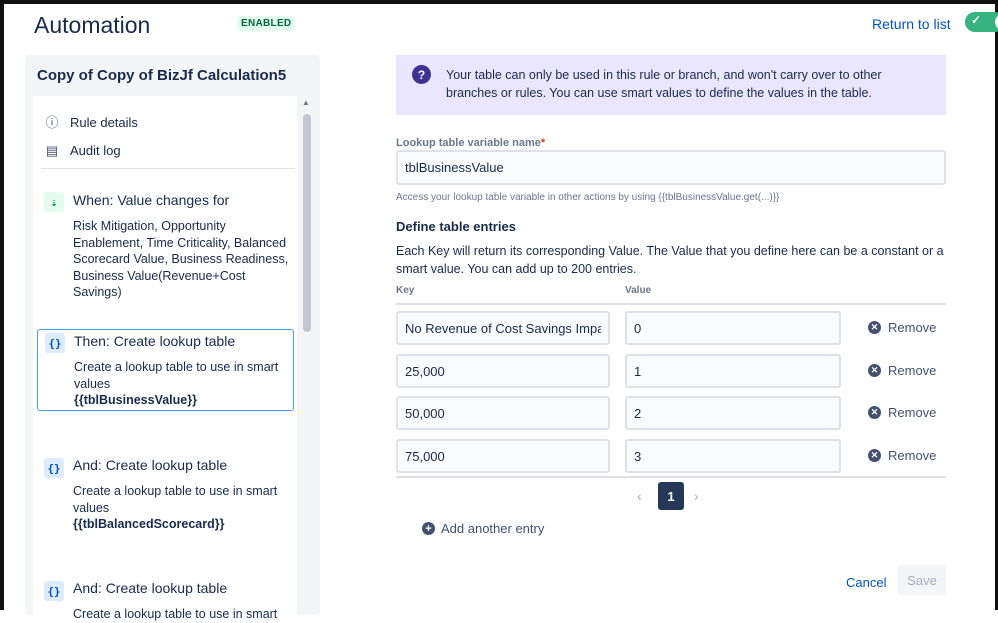 The height and width of the screenshot is (623, 998). I want to click on table-entries-heading: Define table entries, so click(456, 226).